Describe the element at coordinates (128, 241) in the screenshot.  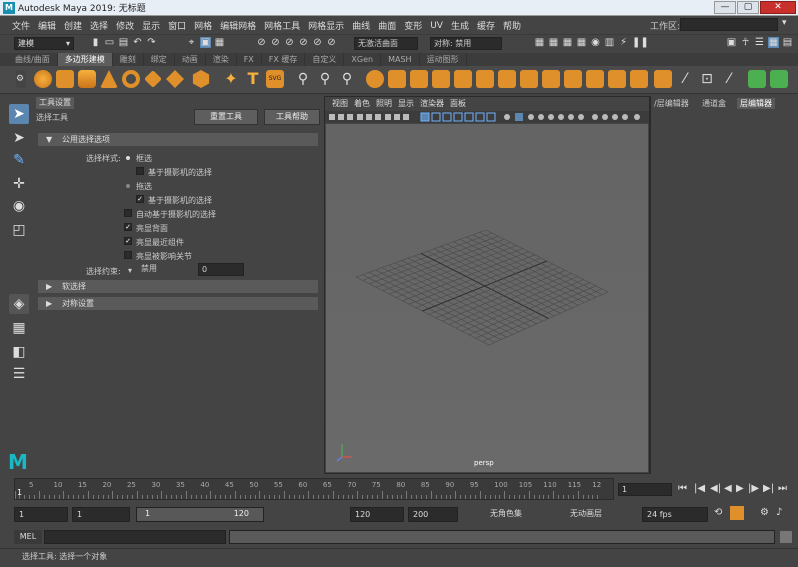
I see `checkbox-nearest: ✓` at that location.